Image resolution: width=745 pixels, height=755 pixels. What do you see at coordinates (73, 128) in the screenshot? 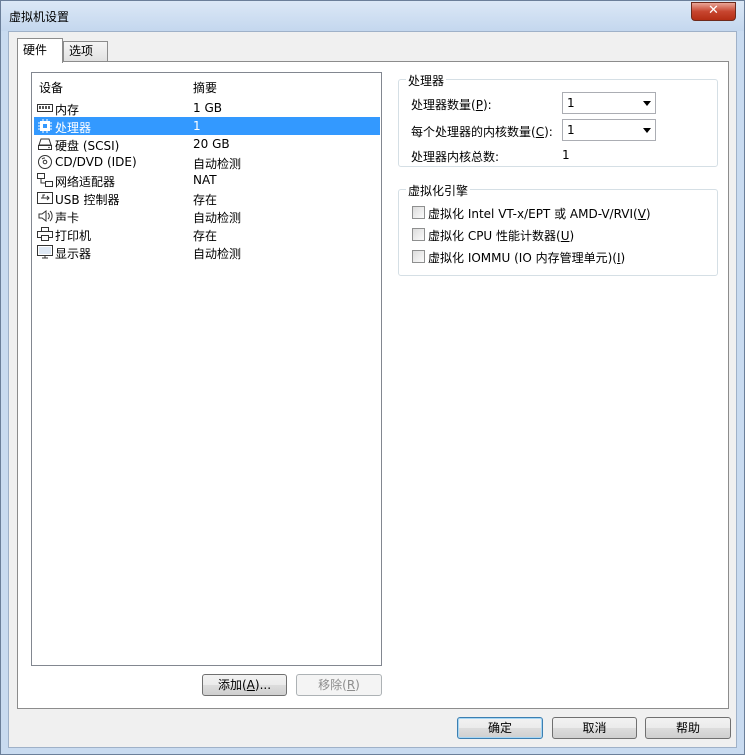
I see `device-name: 处理器` at bounding box center [73, 128].